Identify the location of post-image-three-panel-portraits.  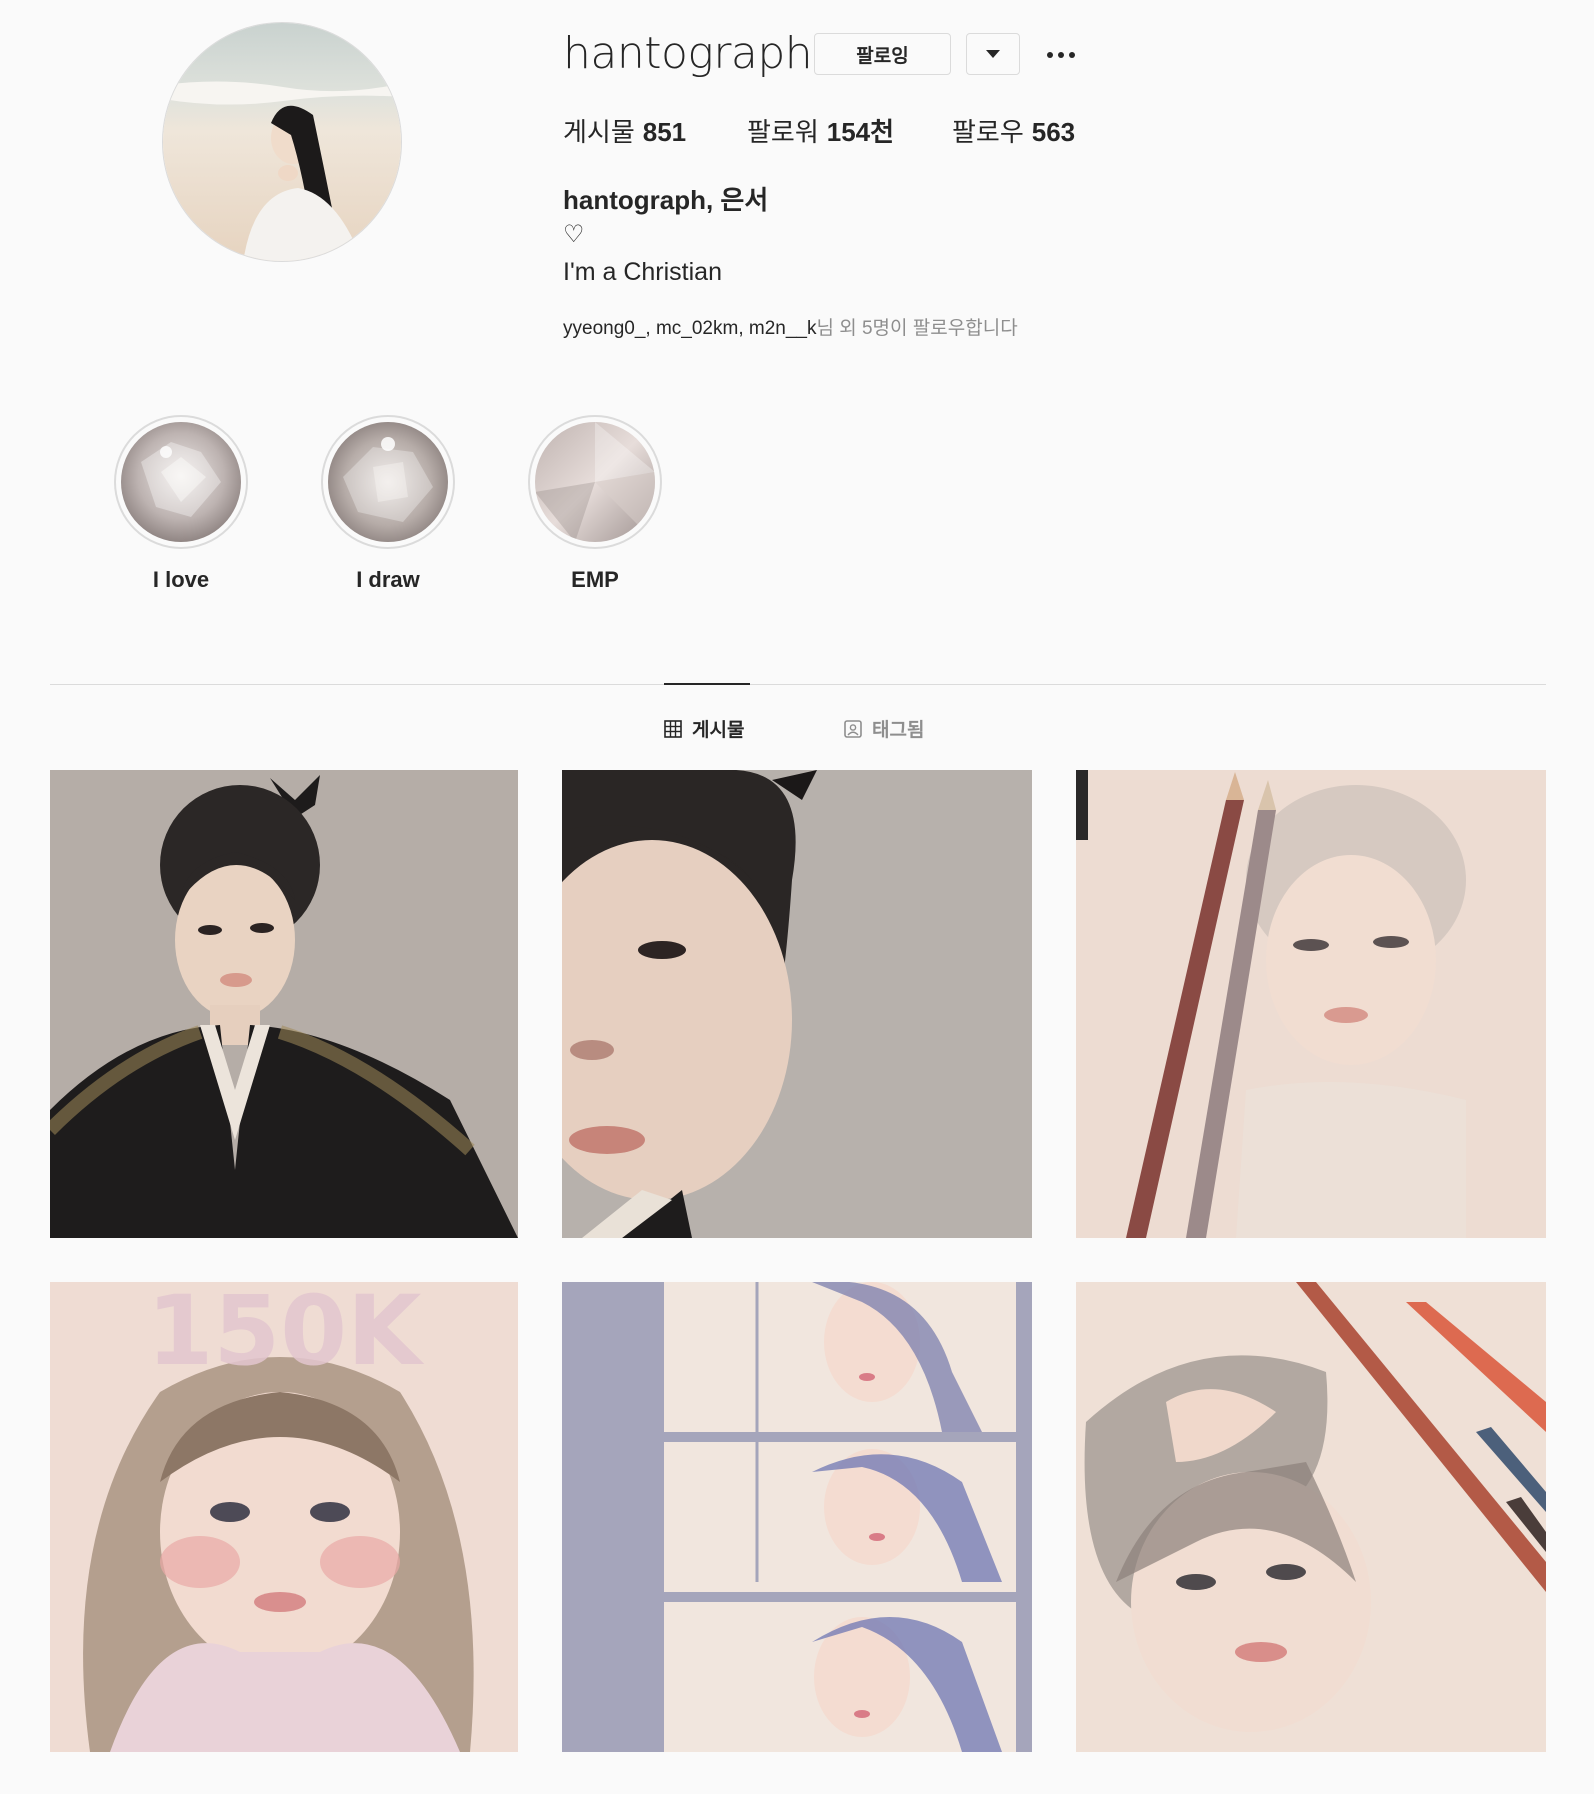
(797, 1517).